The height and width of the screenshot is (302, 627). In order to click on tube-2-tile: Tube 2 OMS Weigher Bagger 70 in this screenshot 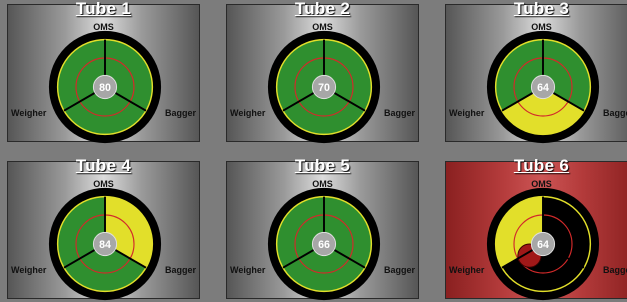, I will do `click(322, 72)`.